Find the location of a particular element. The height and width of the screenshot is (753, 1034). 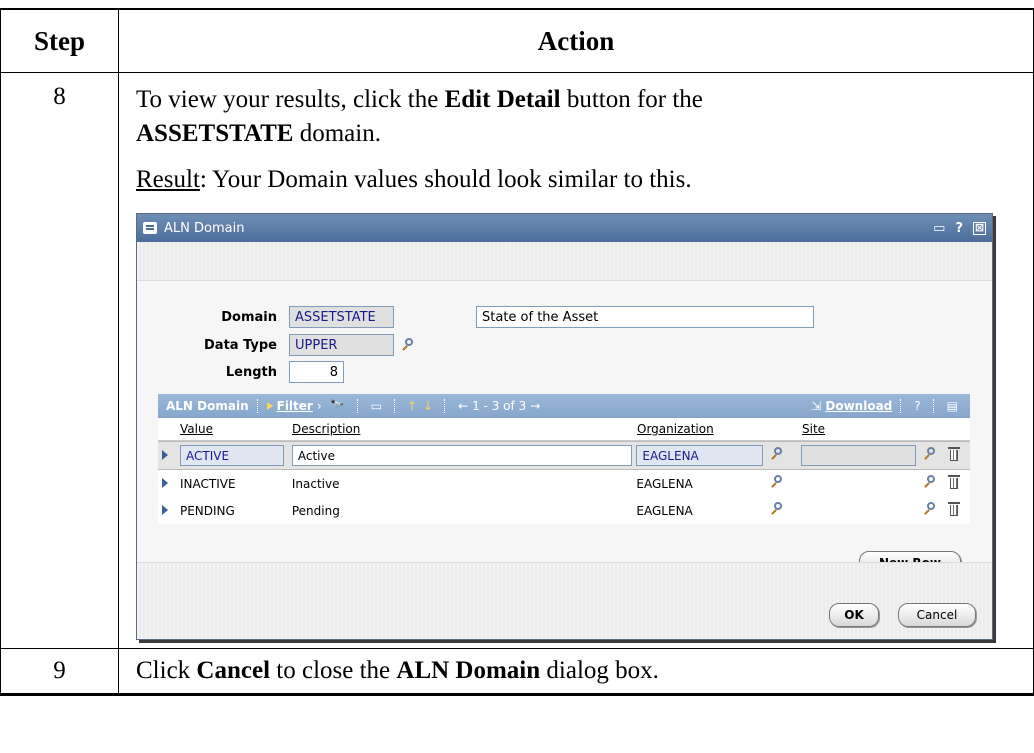

layout-icon: ▭ is located at coordinates (939, 228).